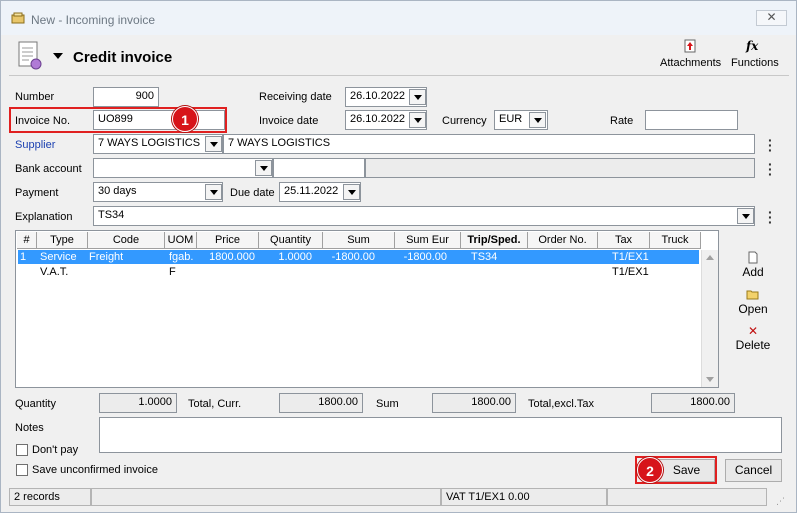 This screenshot has height=513, width=797. I want to click on status-vat: VAT T1/EX1 0.00, so click(524, 497).